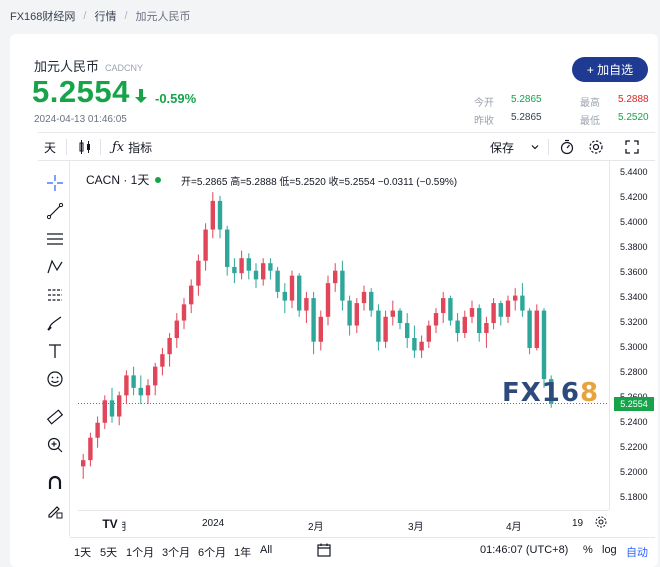 This screenshot has width=660, height=567. Describe the element at coordinates (110, 524) in the screenshot. I see `tradingview-logo: TV` at that location.